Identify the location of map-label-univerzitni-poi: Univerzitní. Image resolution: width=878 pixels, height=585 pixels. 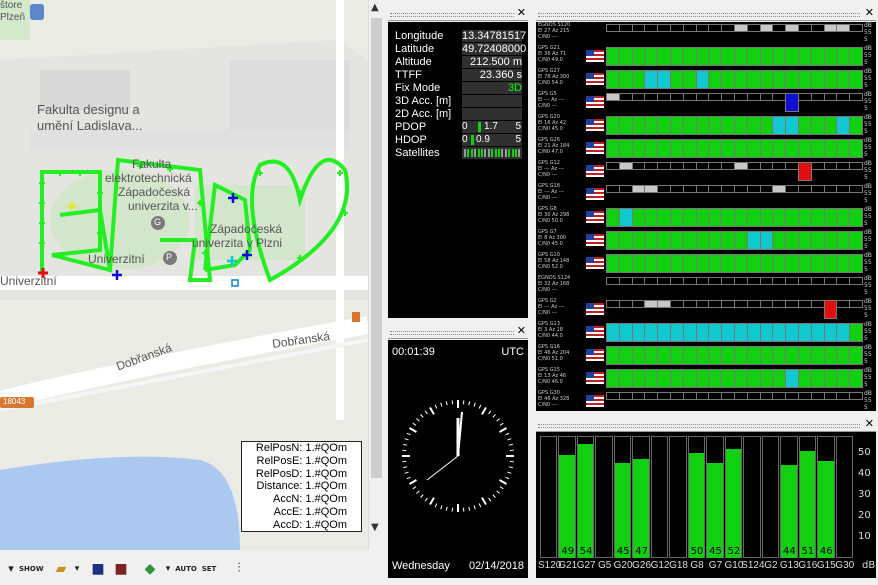
(116, 259).